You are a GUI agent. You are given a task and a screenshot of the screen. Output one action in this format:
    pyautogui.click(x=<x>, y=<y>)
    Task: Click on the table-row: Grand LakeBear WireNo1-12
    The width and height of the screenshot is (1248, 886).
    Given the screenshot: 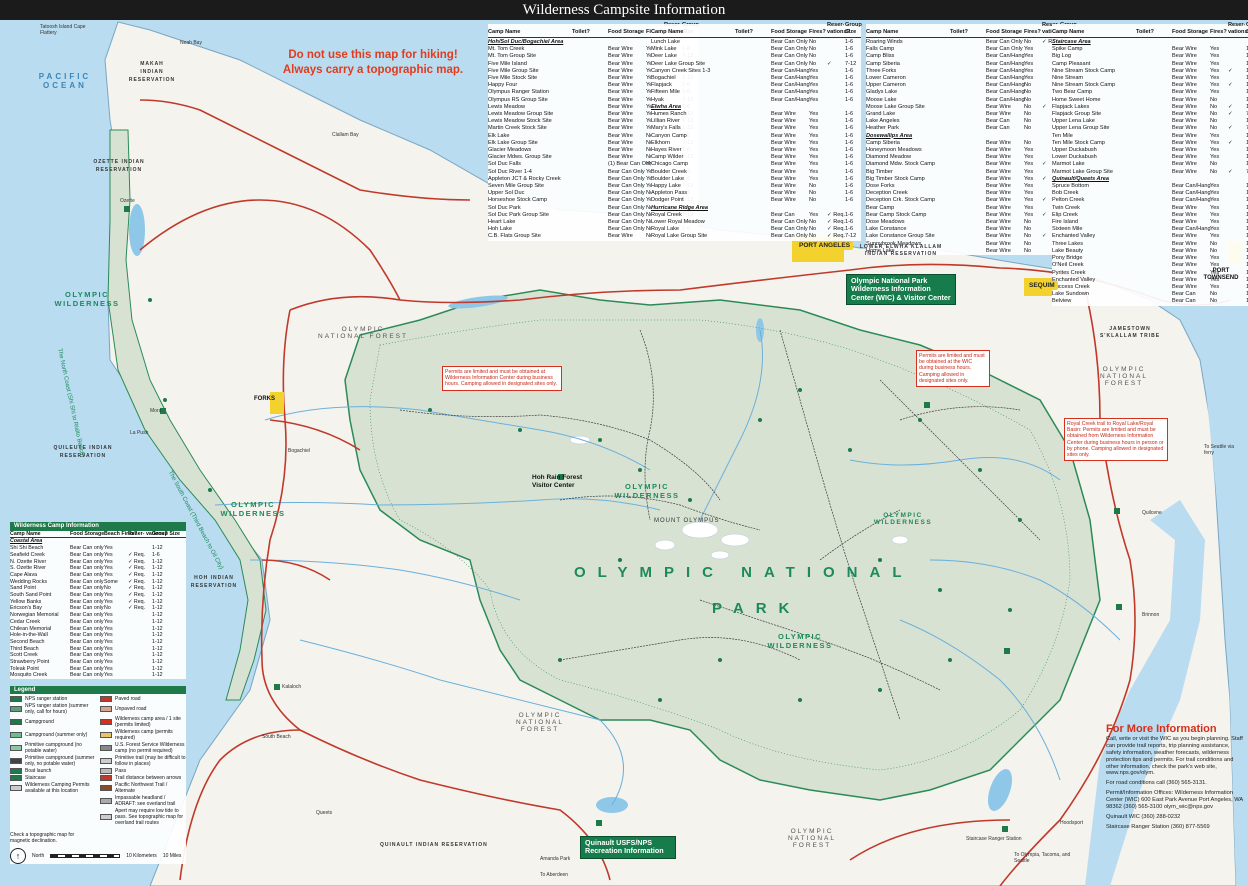 What is the action you would take?
    pyautogui.click(x=971, y=114)
    